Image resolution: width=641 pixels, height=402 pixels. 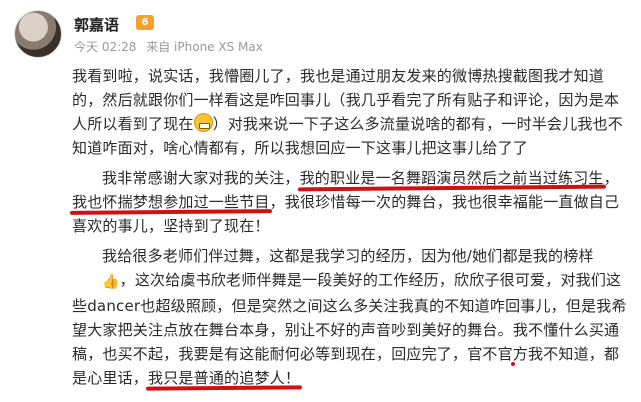 I want to click on thumbs-up-icon: 👍, so click(x=111, y=282).